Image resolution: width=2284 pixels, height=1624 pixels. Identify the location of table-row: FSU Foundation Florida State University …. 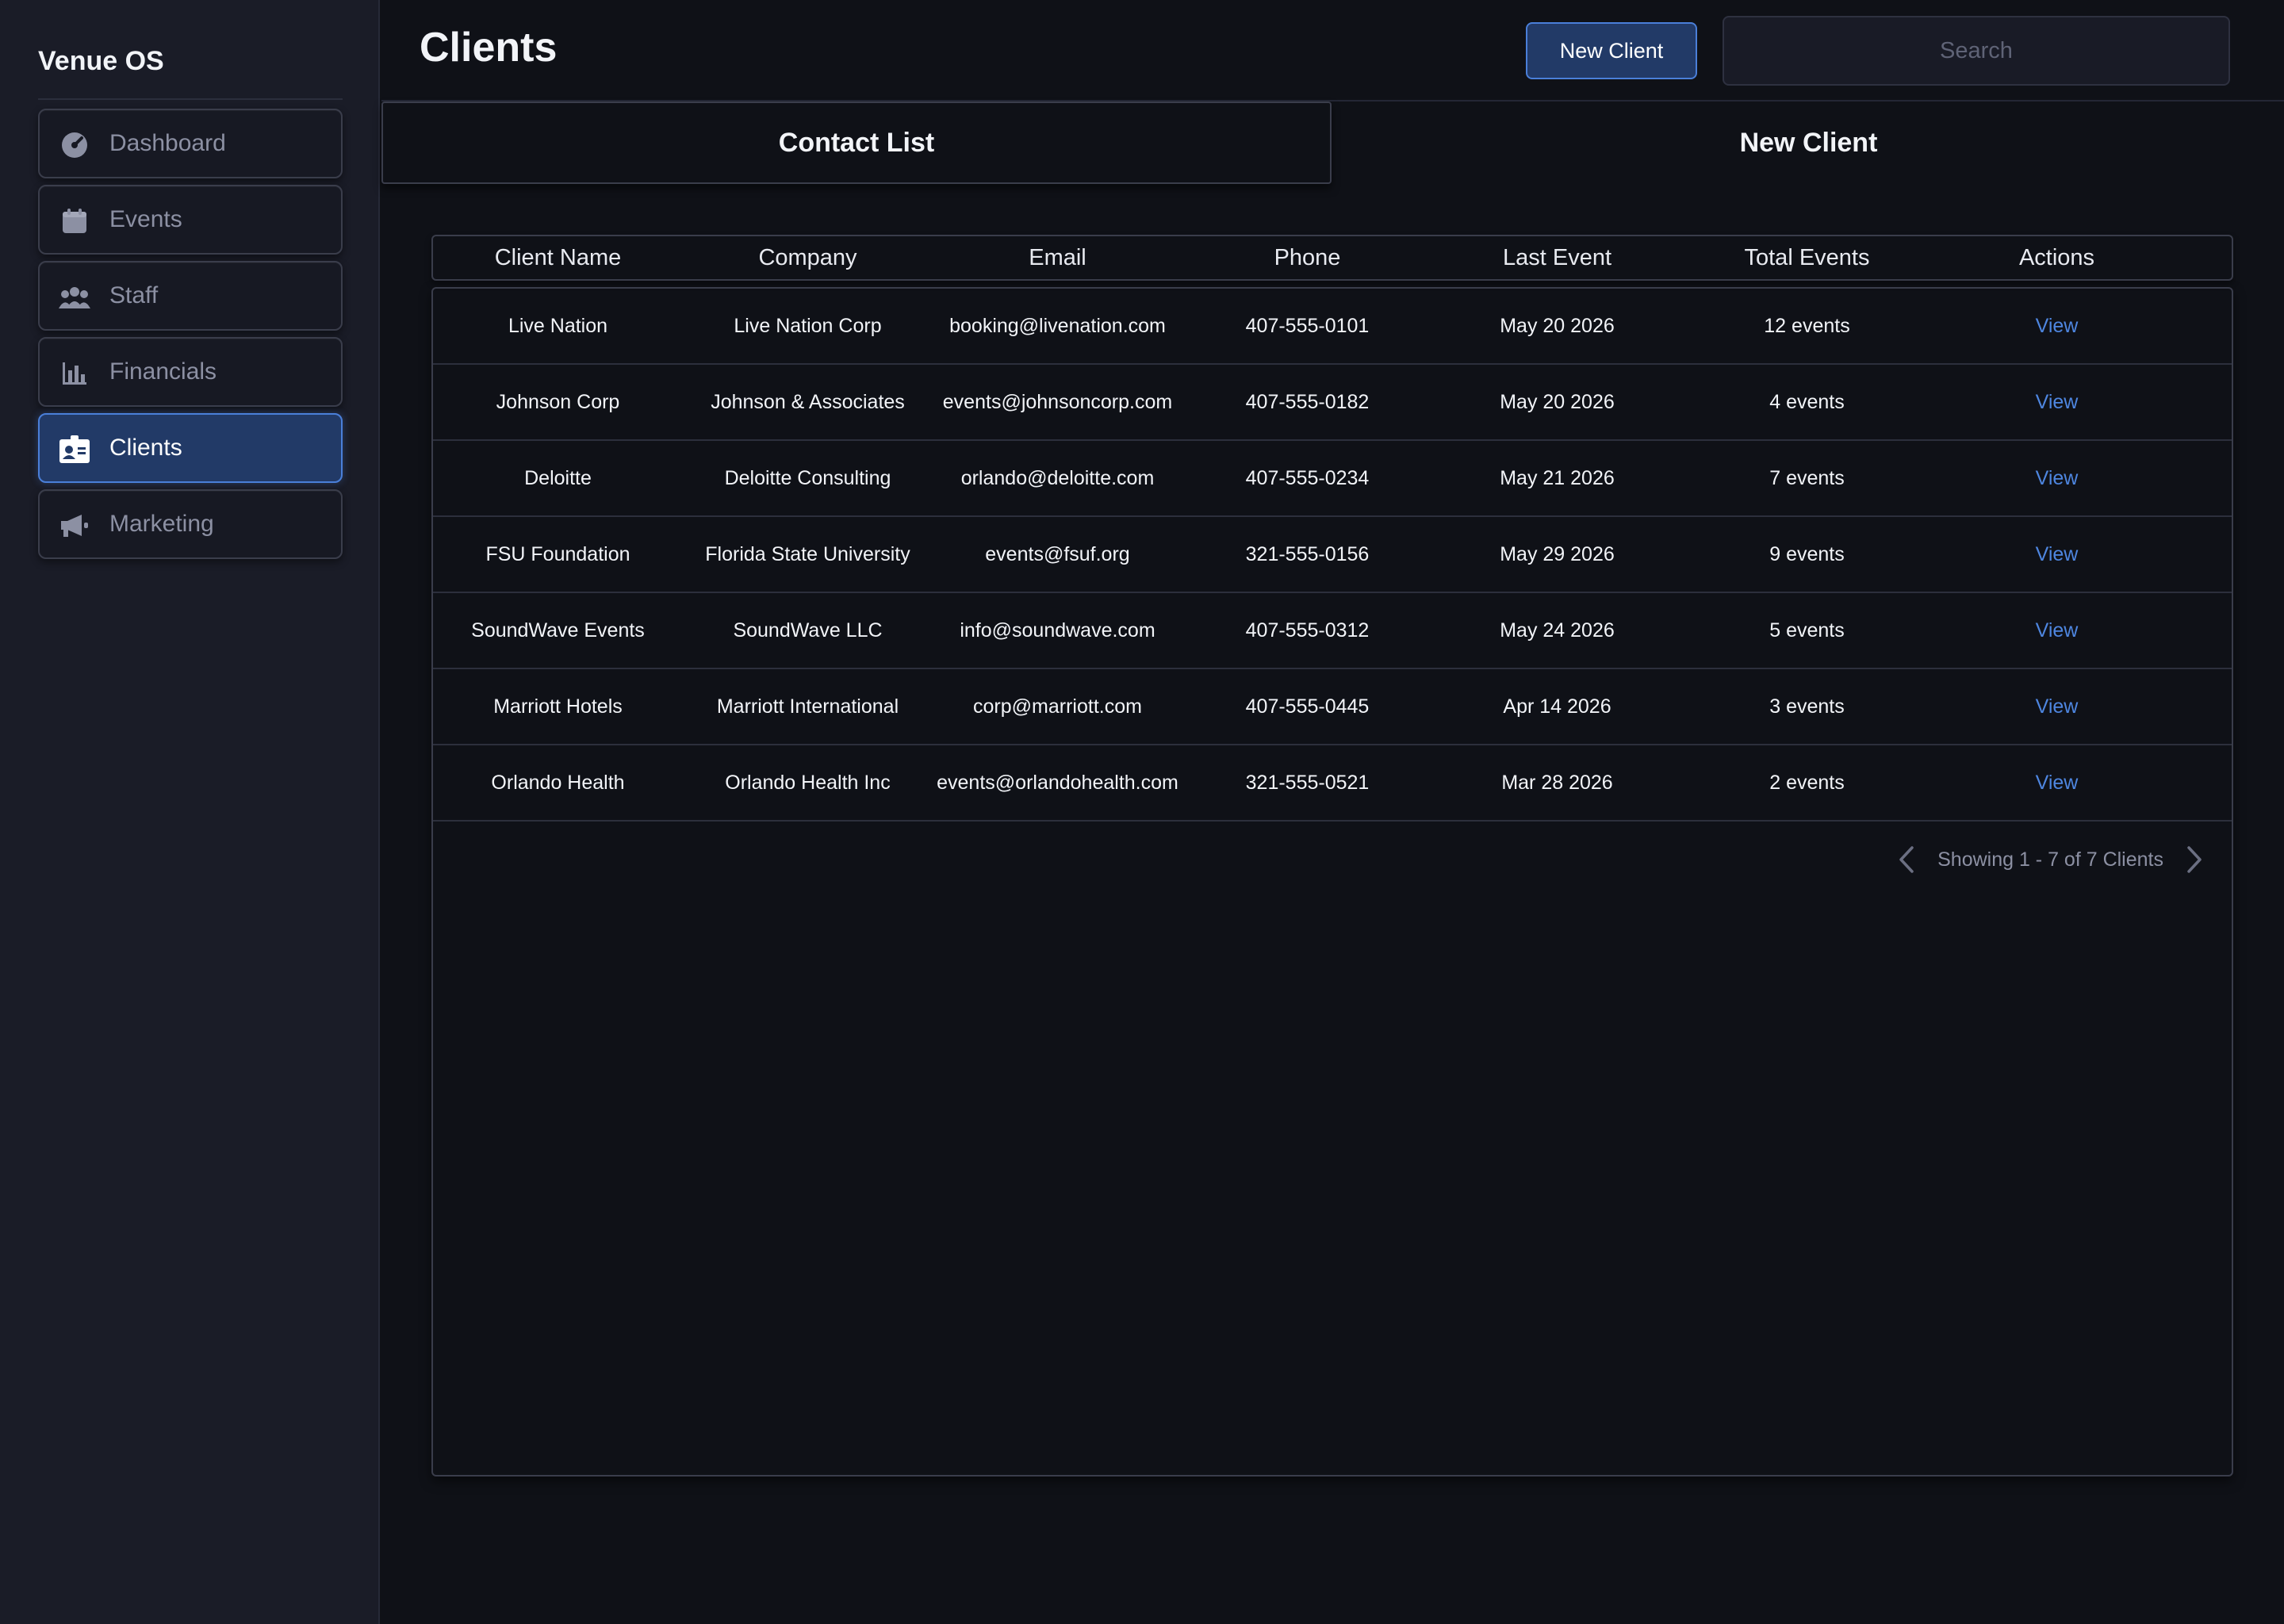
(1332, 555).